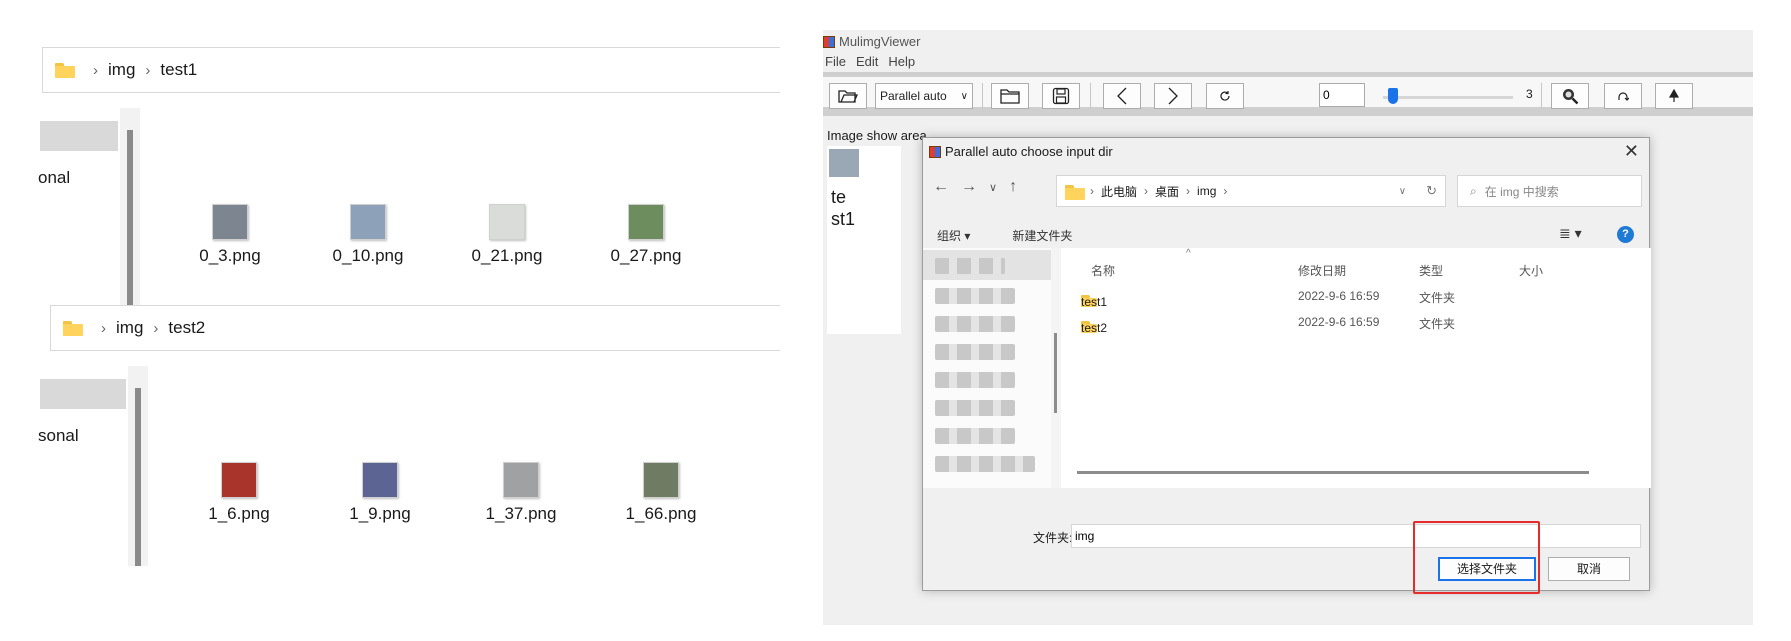 This screenshot has height=641, width=1791. What do you see at coordinates (1206, 191) in the screenshot?
I see `address-item: img` at bounding box center [1206, 191].